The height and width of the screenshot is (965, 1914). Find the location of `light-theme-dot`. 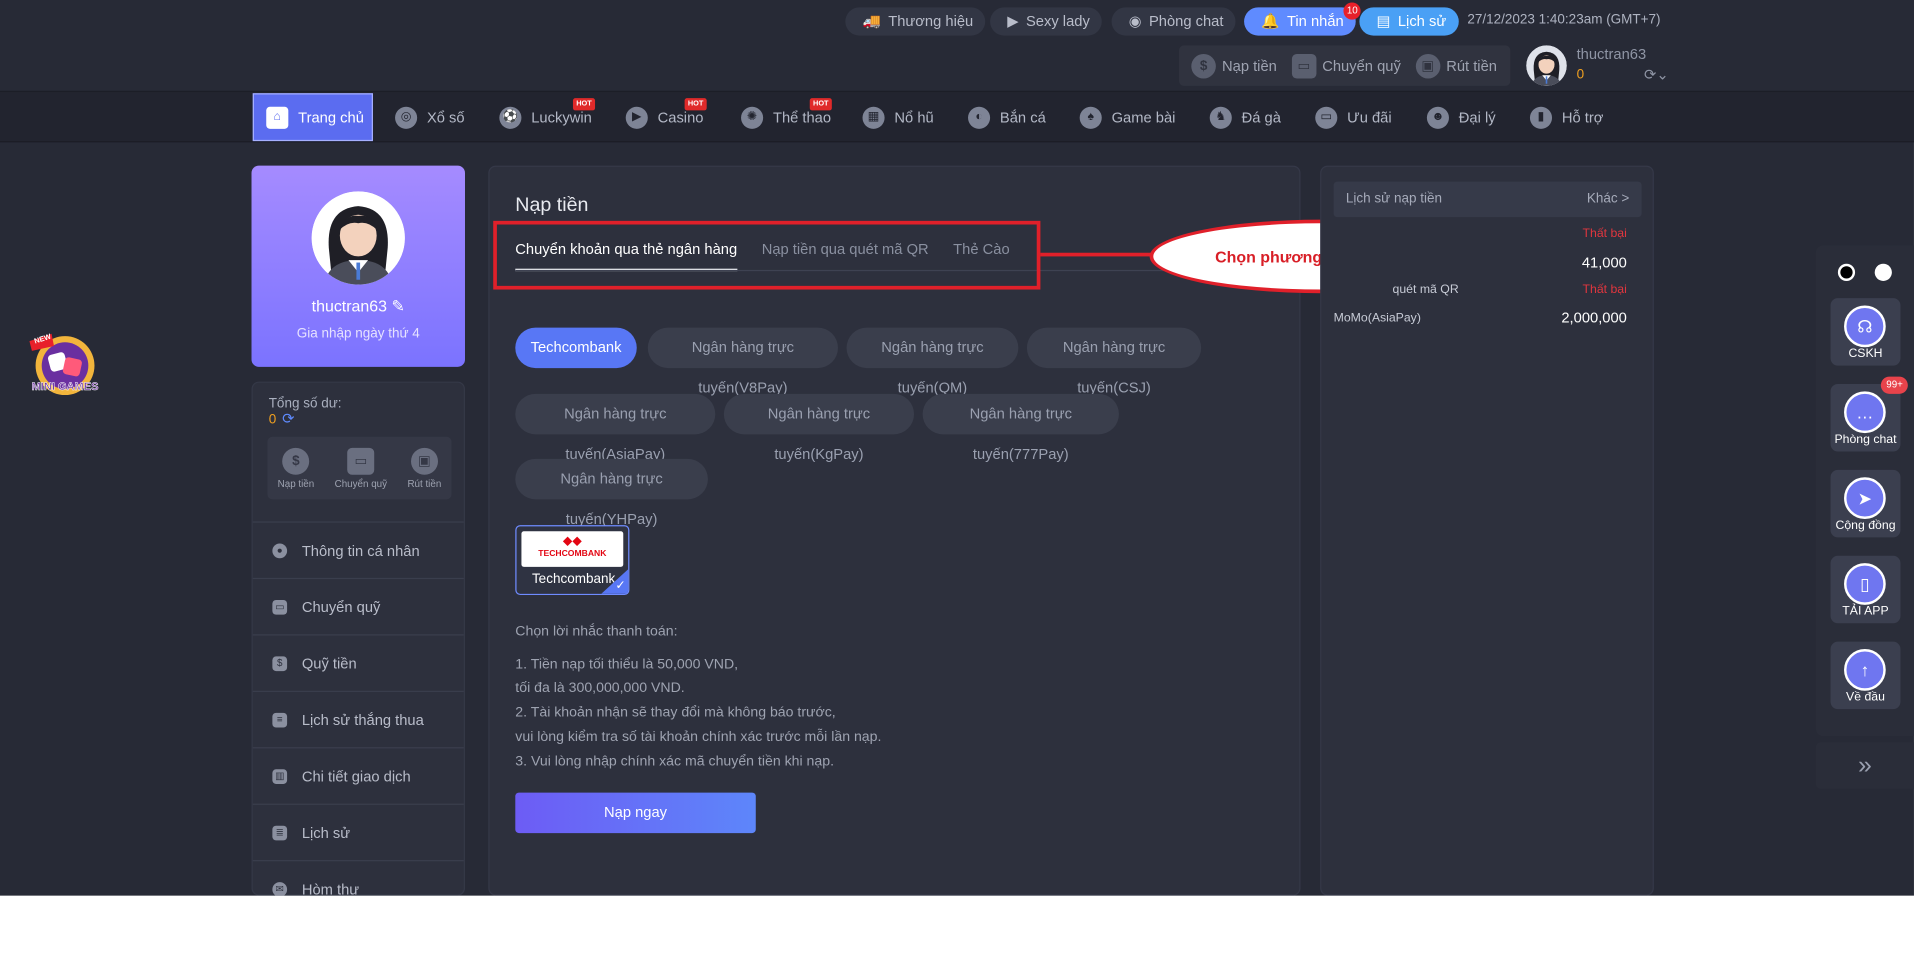

light-theme-dot is located at coordinates (1883, 272).